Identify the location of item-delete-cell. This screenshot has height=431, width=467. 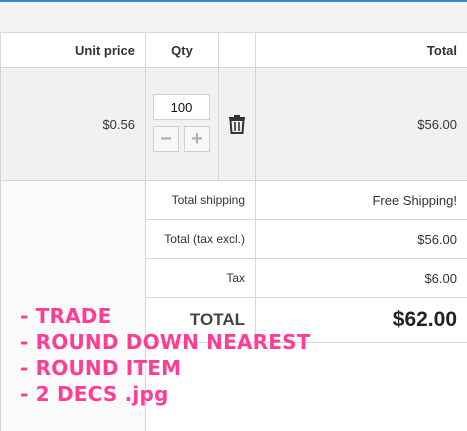
(236, 124).